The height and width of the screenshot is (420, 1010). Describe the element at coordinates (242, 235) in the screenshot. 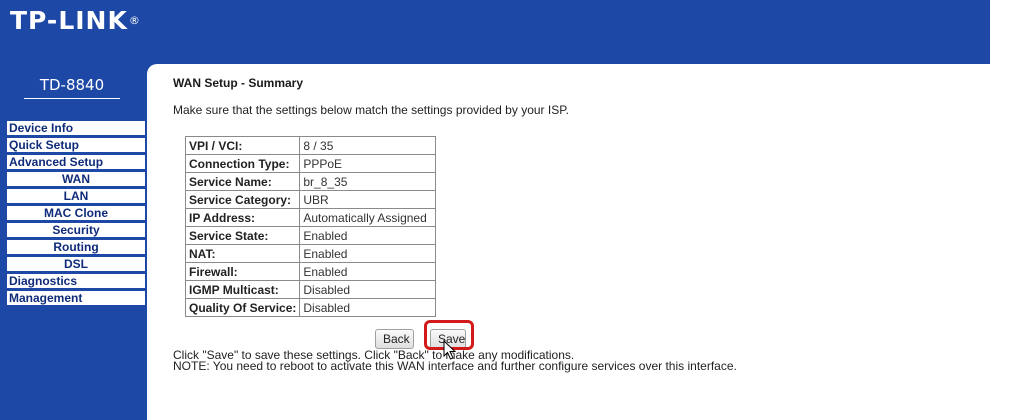

I see `summary-label: Service State:` at that location.